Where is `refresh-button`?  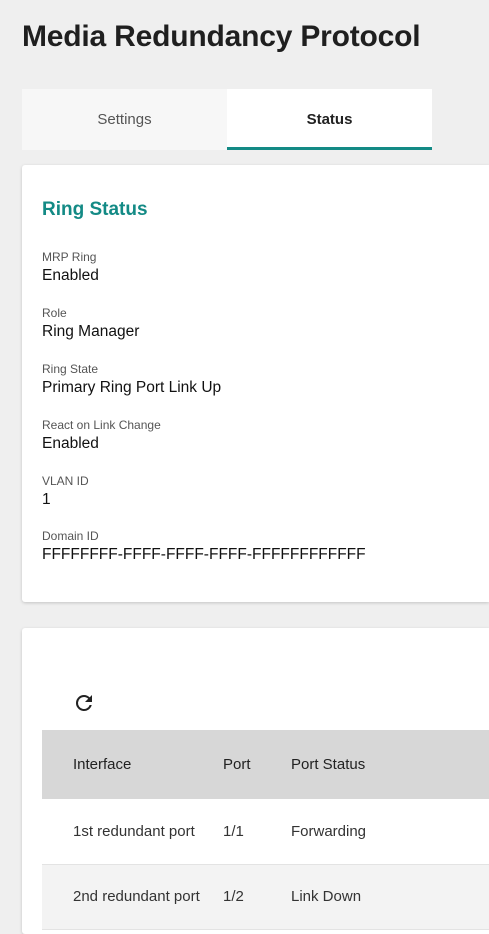 refresh-button is located at coordinates (84, 703).